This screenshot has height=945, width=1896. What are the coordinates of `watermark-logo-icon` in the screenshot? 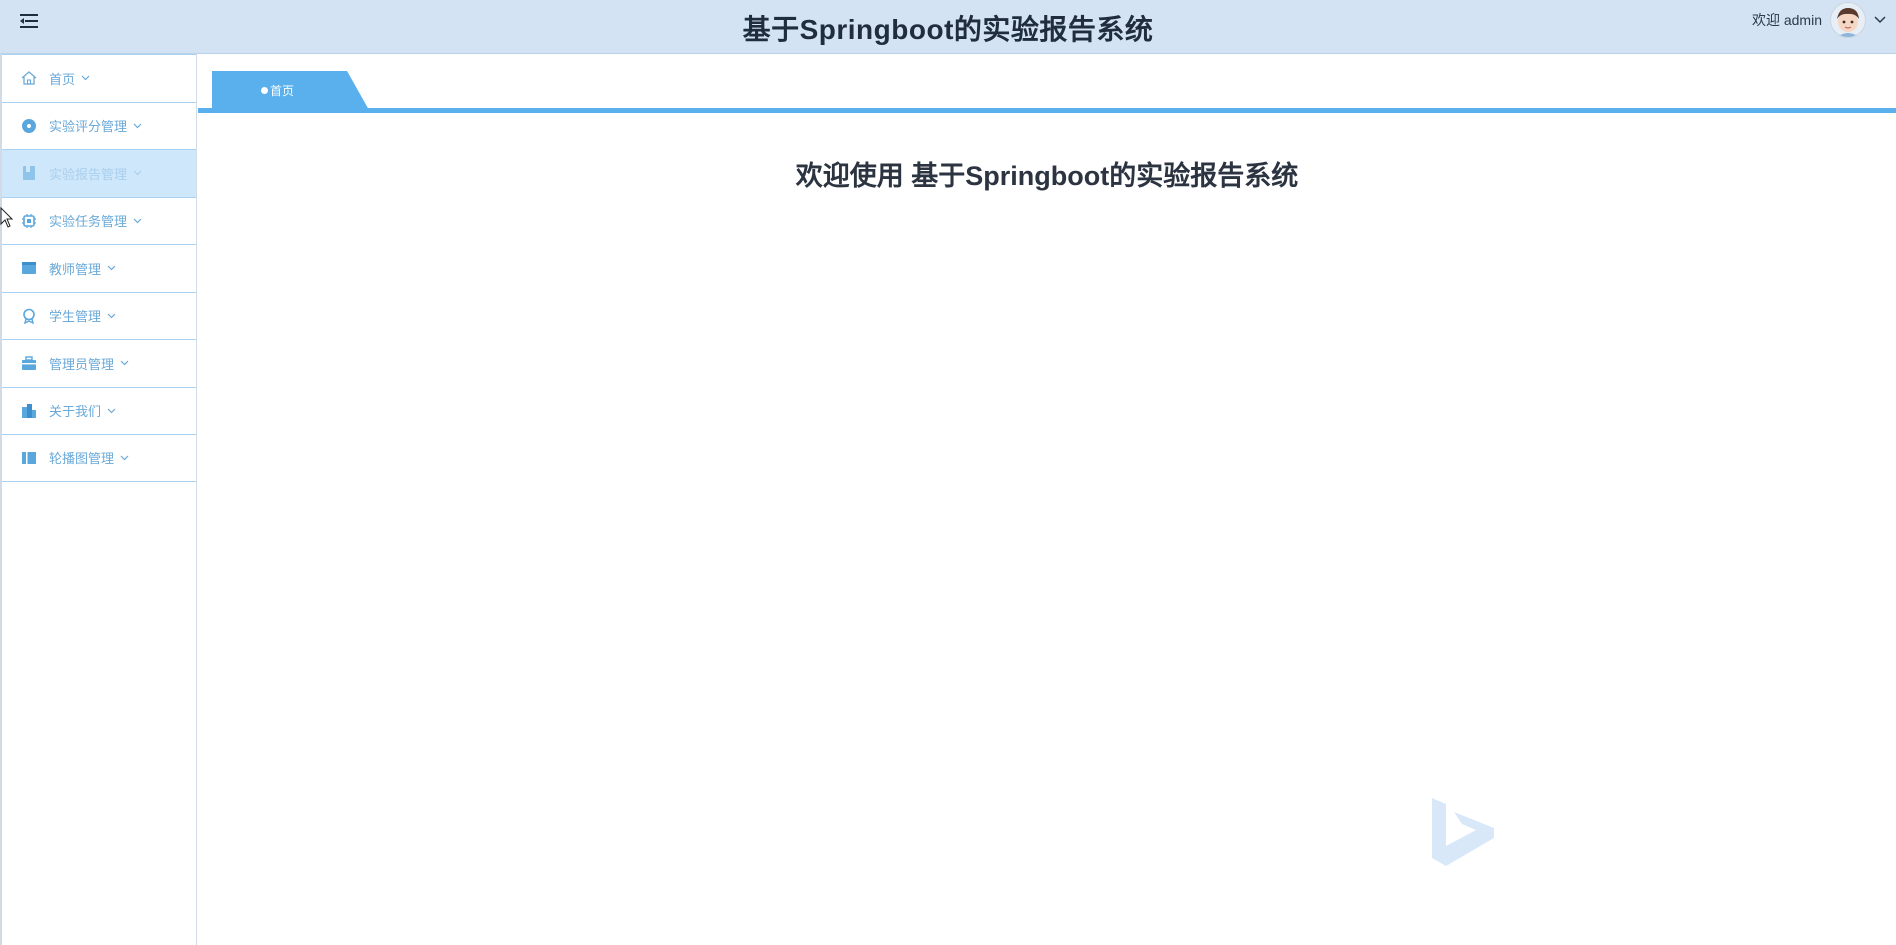 It's located at (1463, 834).